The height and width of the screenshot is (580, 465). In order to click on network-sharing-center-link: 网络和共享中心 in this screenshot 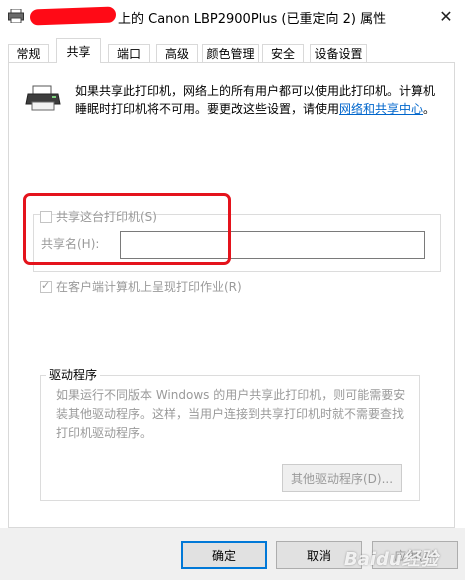, I will do `click(381, 109)`.